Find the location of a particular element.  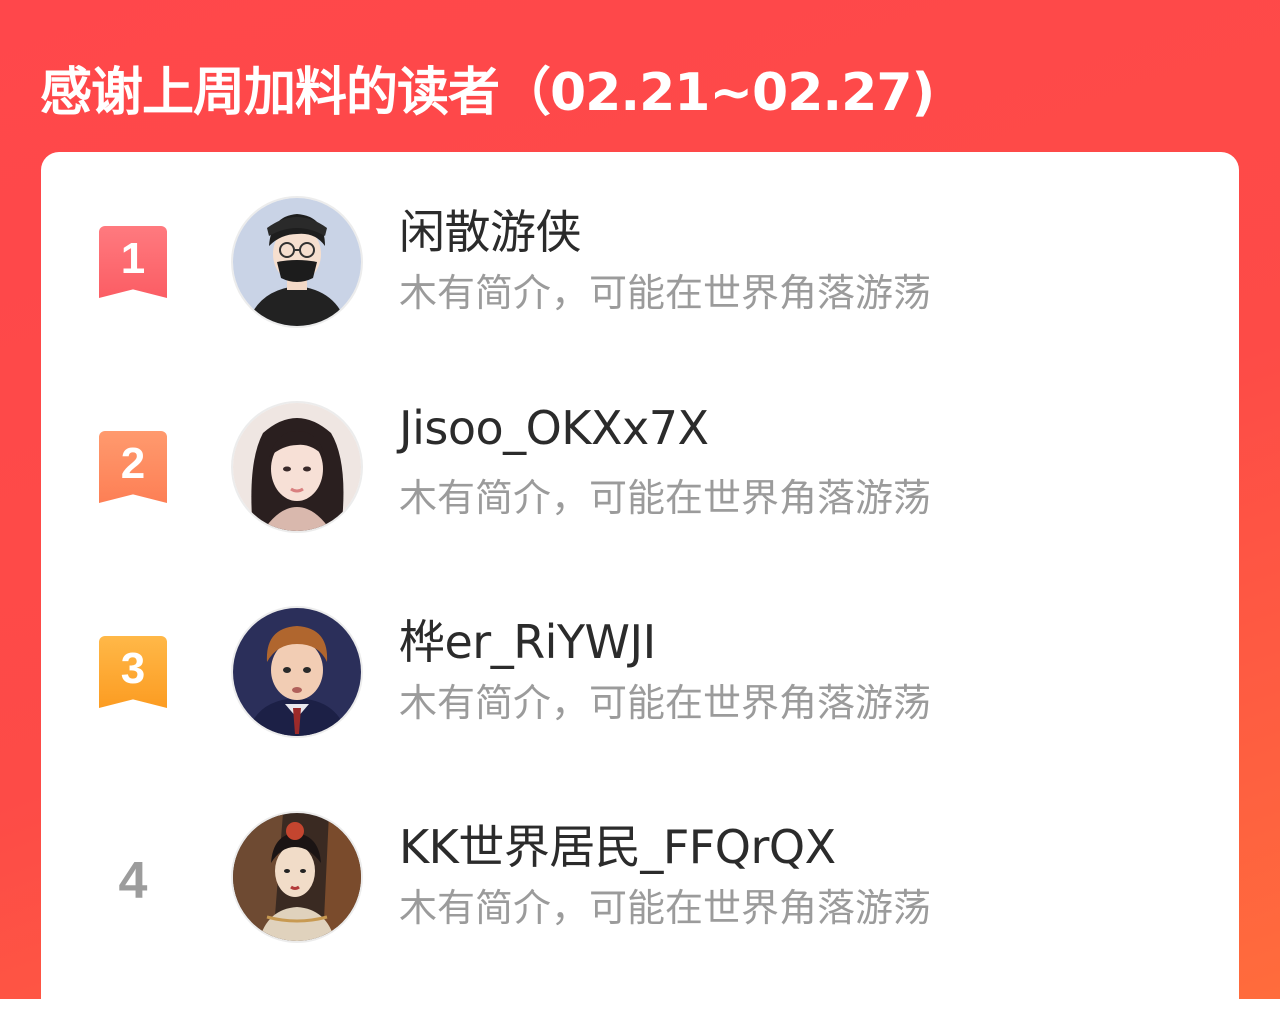

rank-badge: 1 is located at coordinates (133, 262).